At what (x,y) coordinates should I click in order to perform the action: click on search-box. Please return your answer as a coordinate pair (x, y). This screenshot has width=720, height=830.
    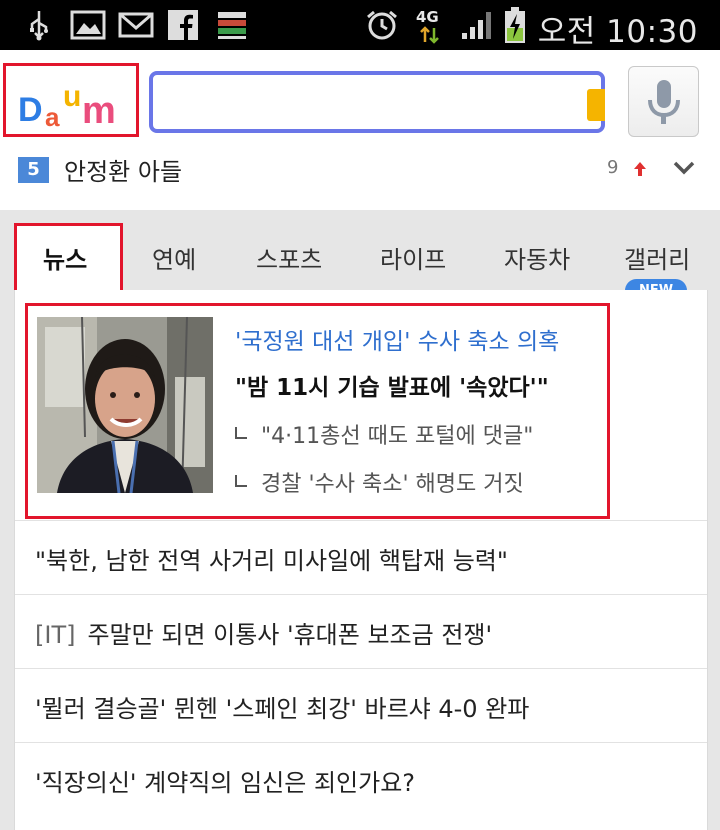
    Looking at the image, I should click on (377, 102).